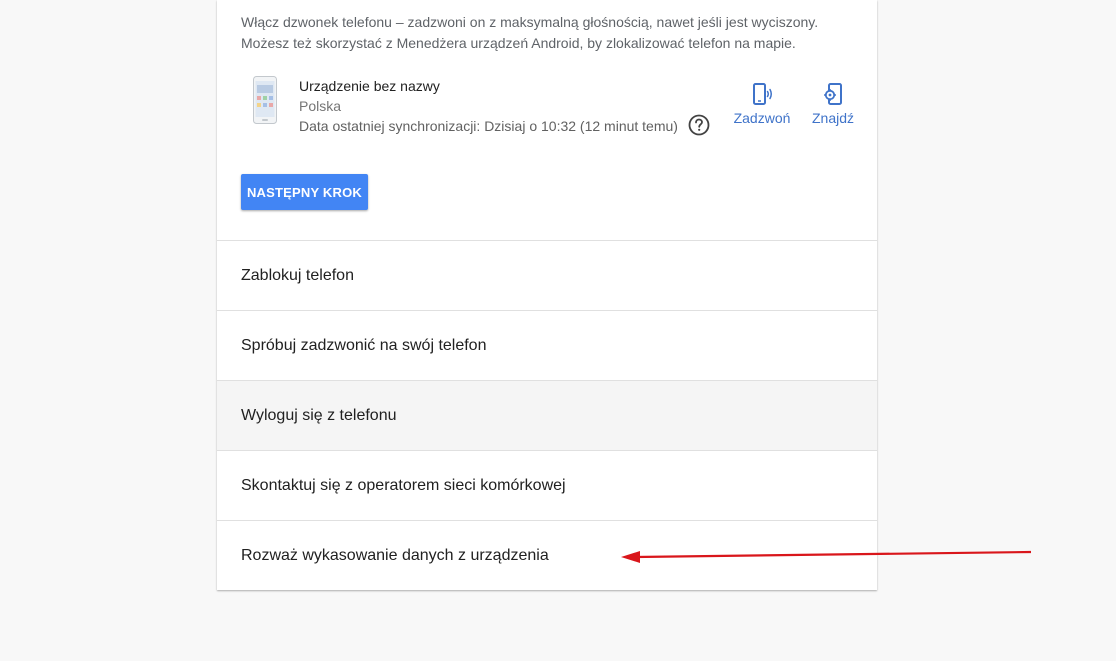  Describe the element at coordinates (297, 275) in the screenshot. I see `option-label: Zablokuj telefon` at that location.